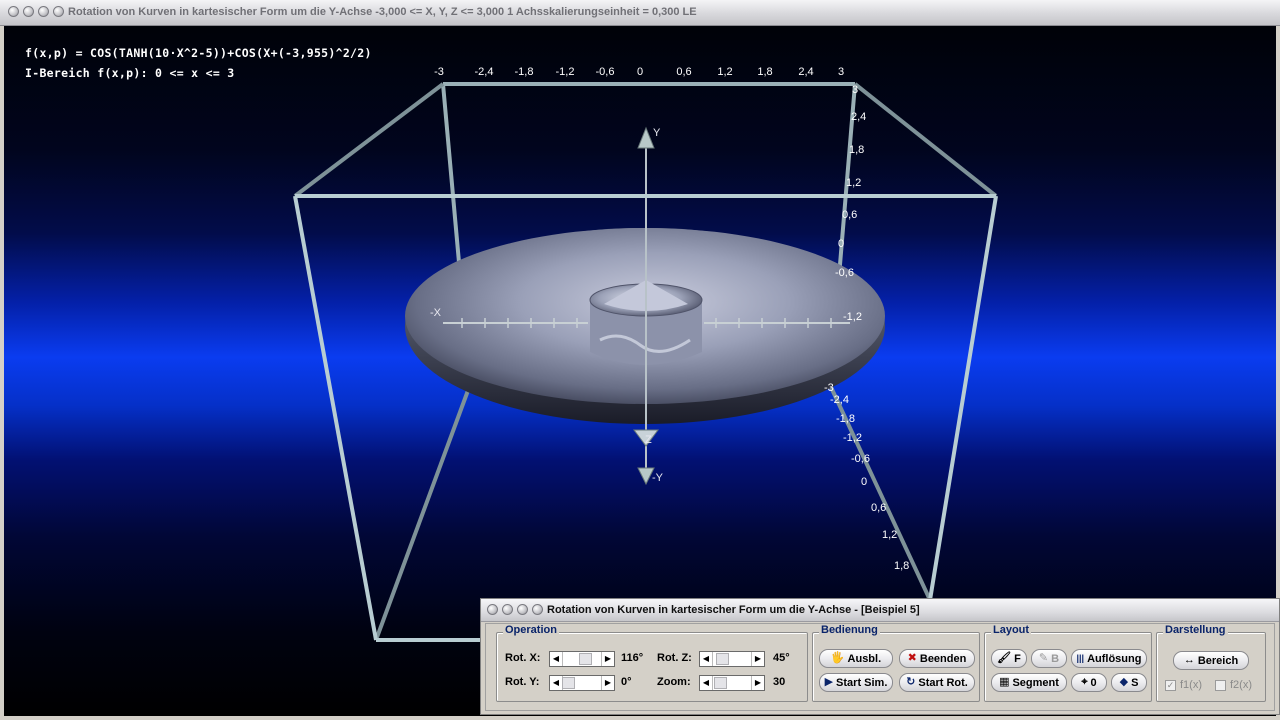 The width and height of the screenshot is (1280, 720). I want to click on f2-checkbox-row: f2(x), so click(1233, 685).